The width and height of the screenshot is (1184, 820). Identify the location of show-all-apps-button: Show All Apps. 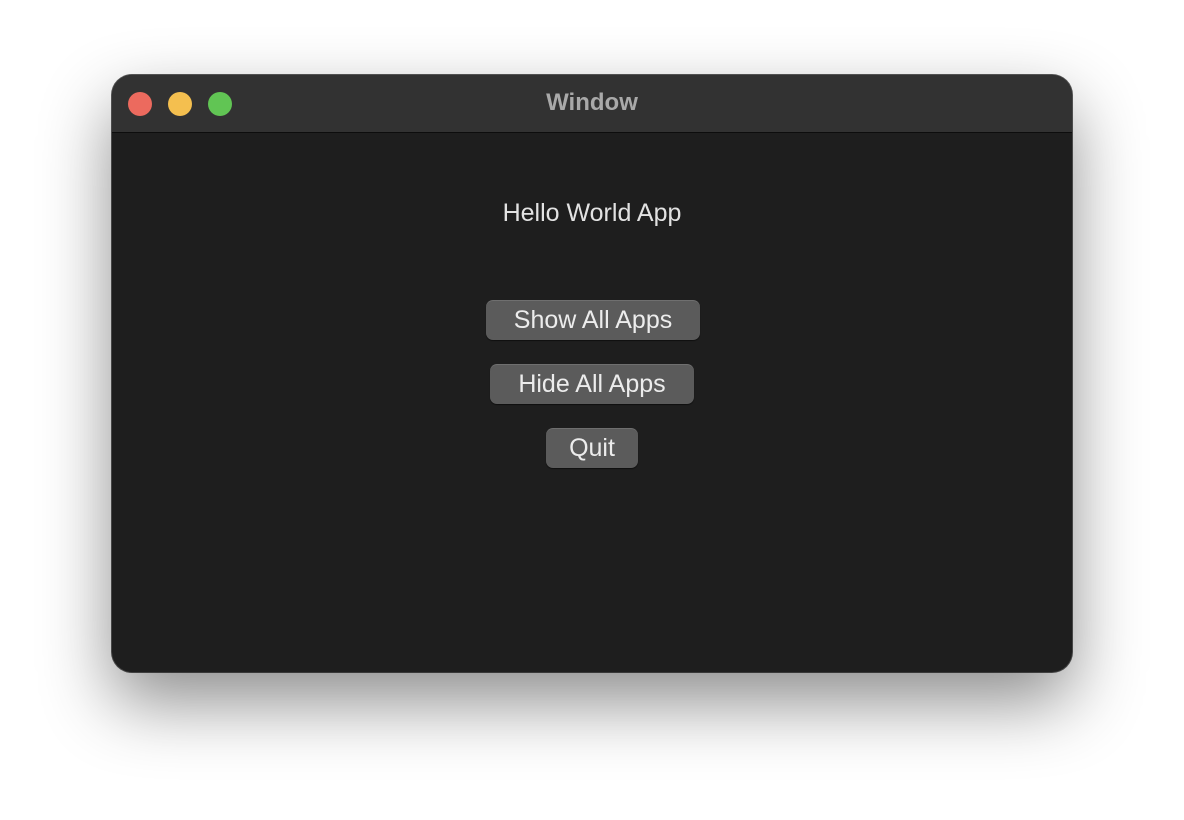
(593, 320).